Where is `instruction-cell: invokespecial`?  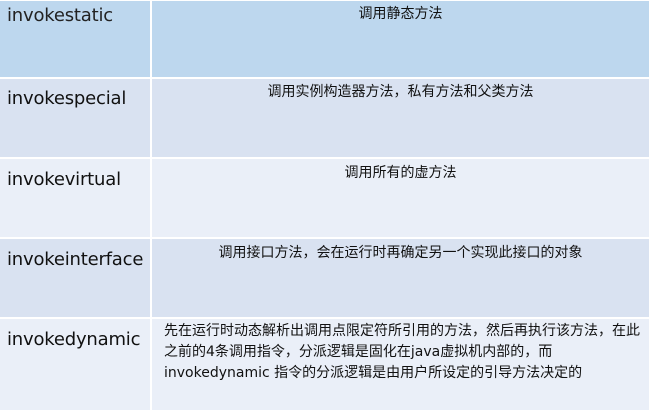 instruction-cell: invokespecial is located at coordinates (76, 118).